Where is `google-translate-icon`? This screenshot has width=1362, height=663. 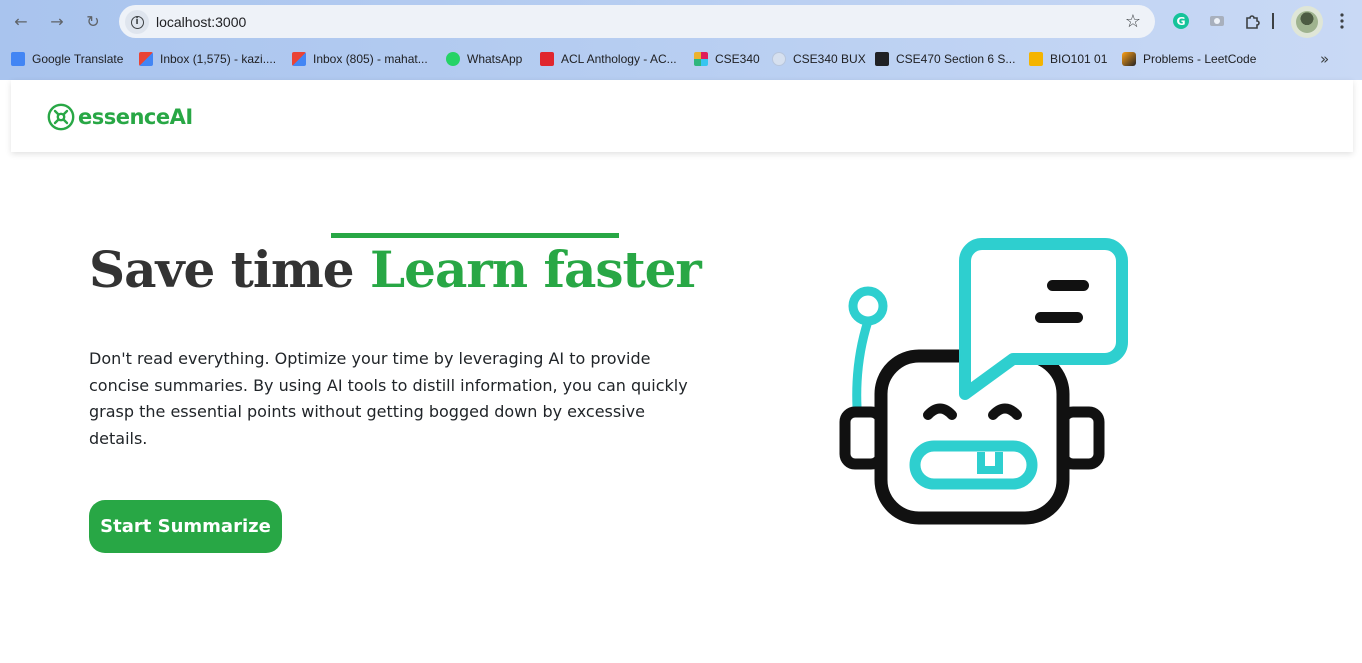
google-translate-icon is located at coordinates (18, 59).